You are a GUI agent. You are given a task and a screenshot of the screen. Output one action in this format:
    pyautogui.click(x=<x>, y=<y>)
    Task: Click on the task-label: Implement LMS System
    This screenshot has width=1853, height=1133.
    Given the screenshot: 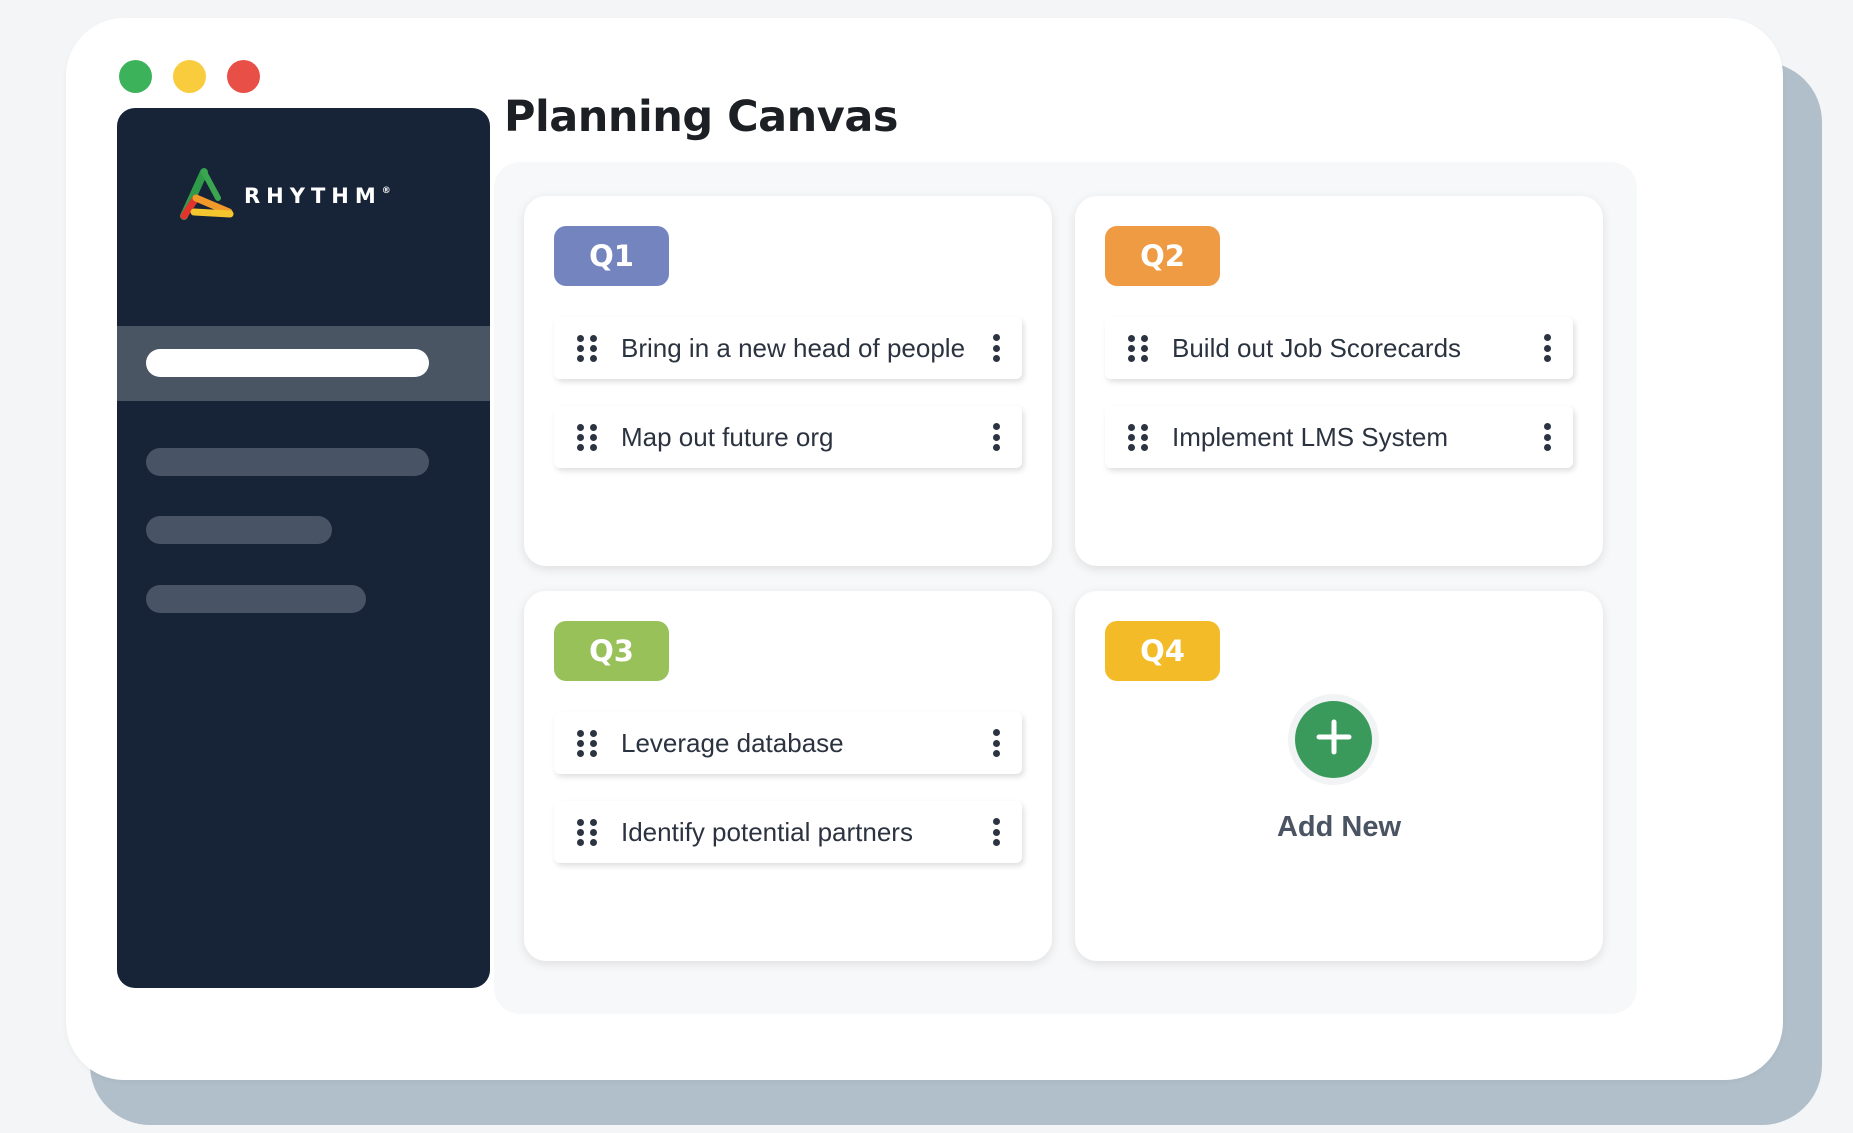 What is the action you would take?
    pyautogui.click(x=1310, y=436)
    